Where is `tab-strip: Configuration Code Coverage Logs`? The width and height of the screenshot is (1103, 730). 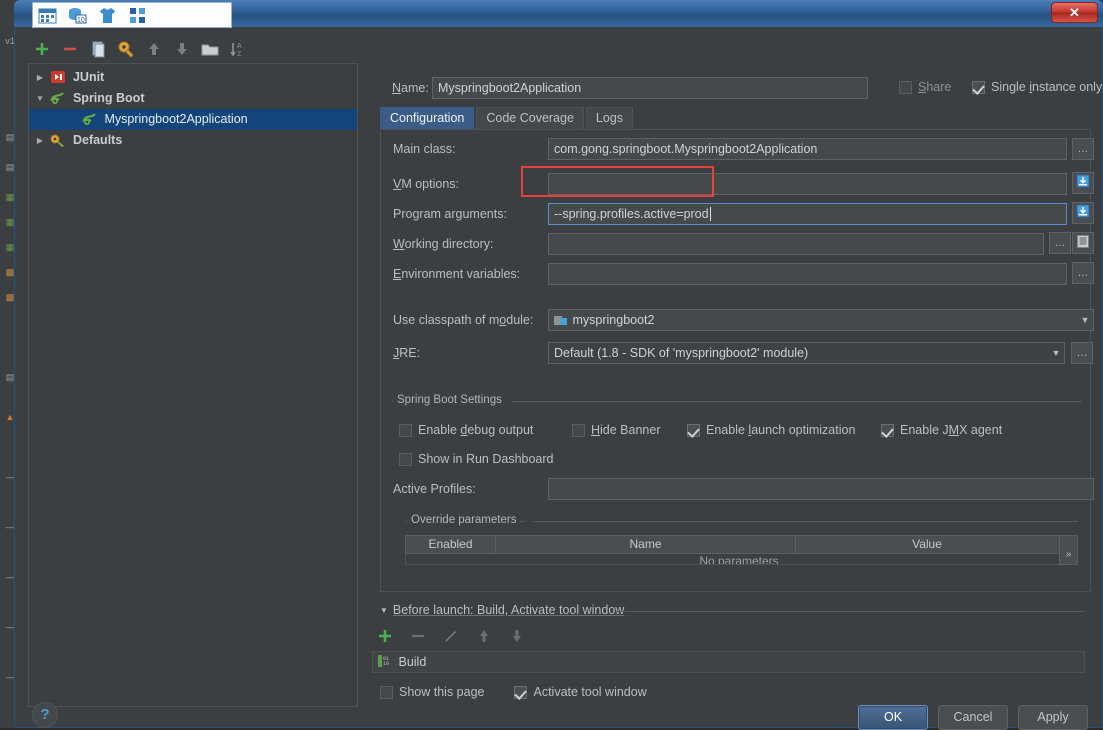 tab-strip: Configuration Code Coverage Logs is located at coordinates (507, 118).